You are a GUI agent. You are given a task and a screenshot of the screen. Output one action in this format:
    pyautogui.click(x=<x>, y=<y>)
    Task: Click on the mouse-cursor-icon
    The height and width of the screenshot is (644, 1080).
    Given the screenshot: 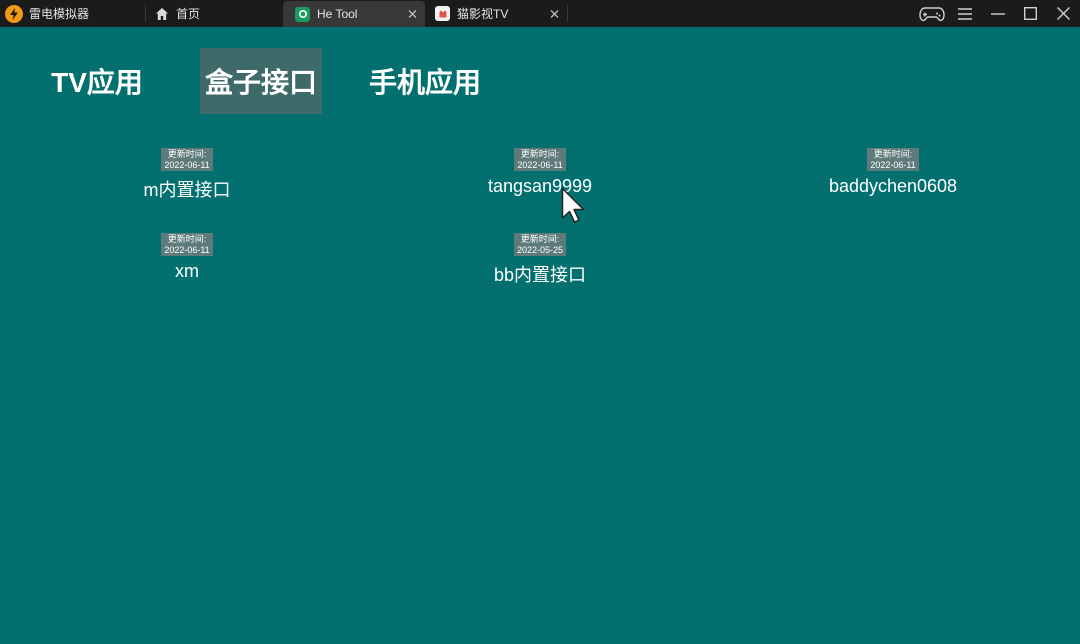 What is the action you would take?
    pyautogui.click(x=573, y=205)
    